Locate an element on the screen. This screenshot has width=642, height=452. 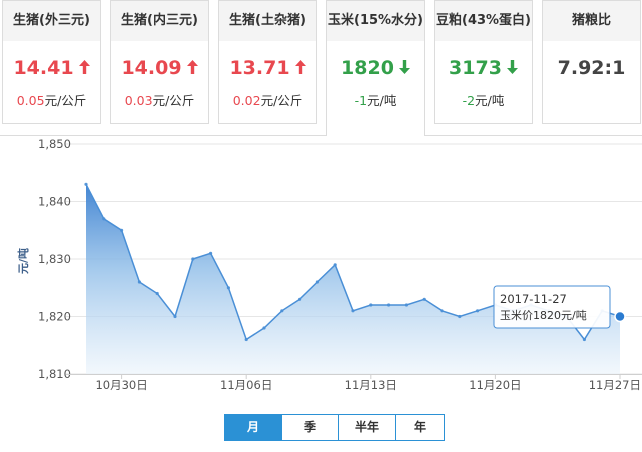
x-tick-label: 11月06日 is located at coordinates (246, 385).